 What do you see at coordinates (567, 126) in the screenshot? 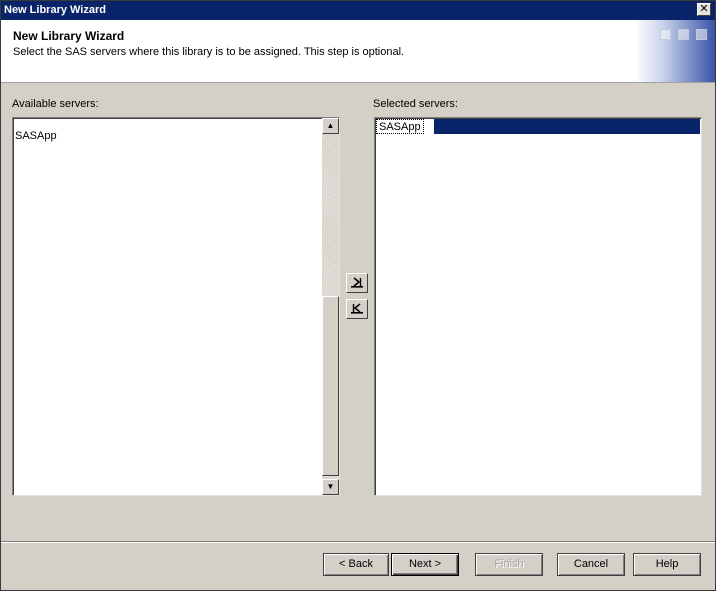
I see `selection-highlight` at bounding box center [567, 126].